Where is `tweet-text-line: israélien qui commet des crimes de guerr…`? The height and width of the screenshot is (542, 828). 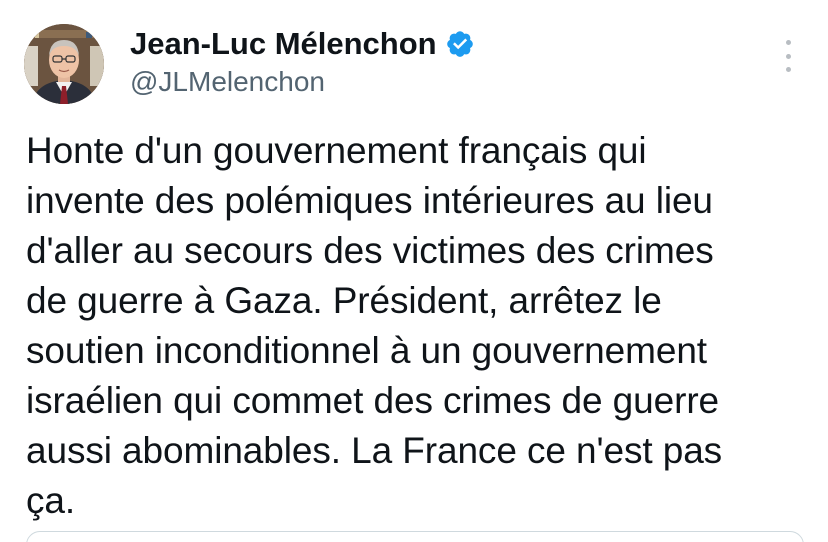
tweet-text-line: israélien qui commet des crimes de guerr… is located at coordinates (373, 400).